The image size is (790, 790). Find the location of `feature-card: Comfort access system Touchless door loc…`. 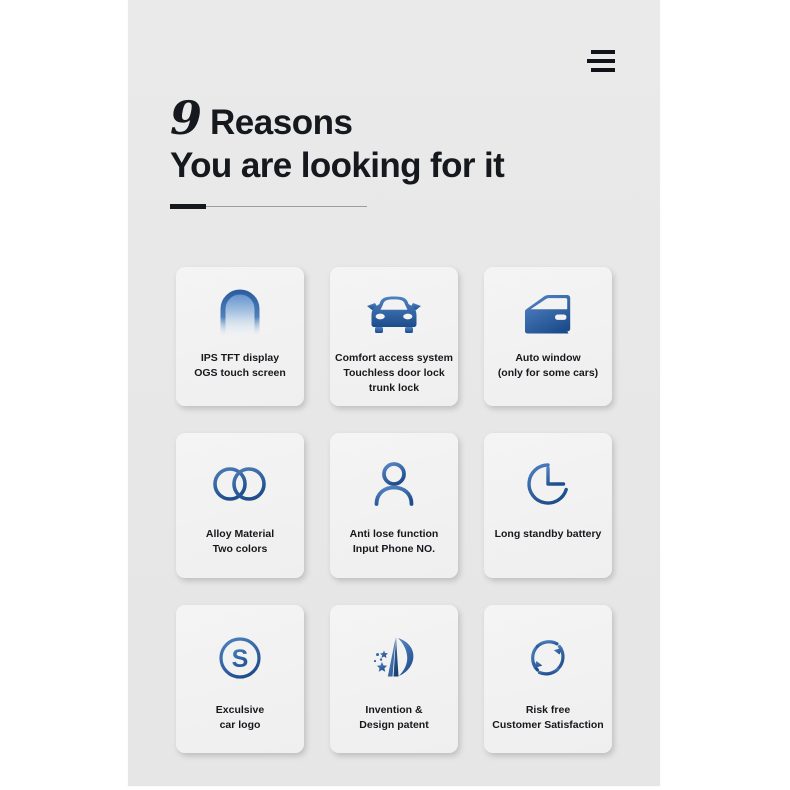

feature-card: Comfort access system Touchless door loc… is located at coordinates (394, 336).